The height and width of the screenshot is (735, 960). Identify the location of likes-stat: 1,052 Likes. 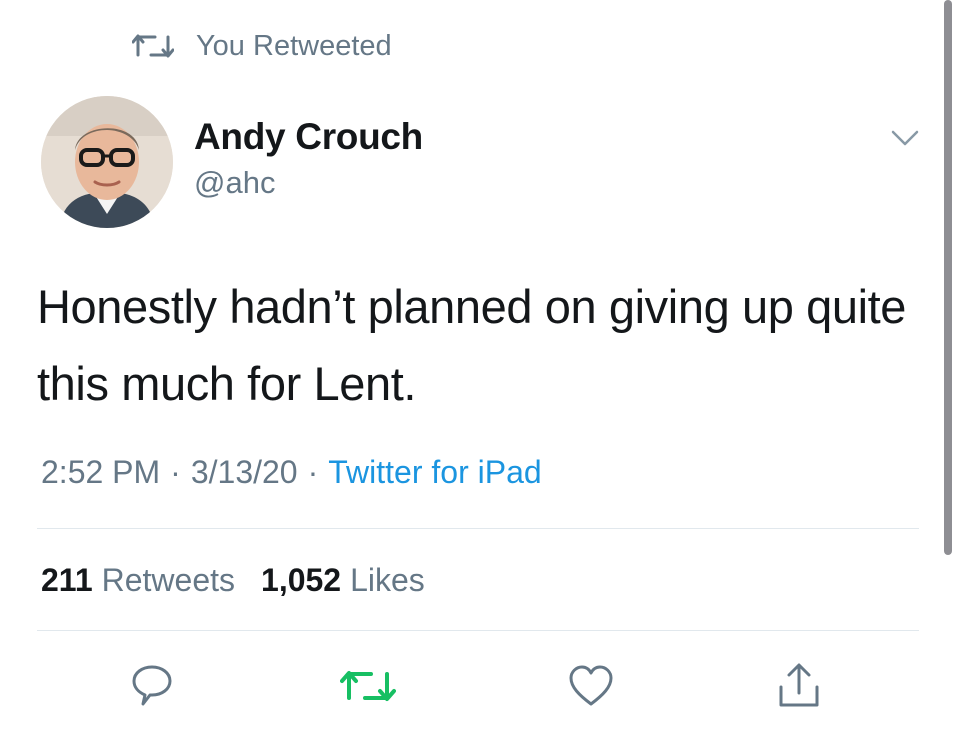
(343, 580).